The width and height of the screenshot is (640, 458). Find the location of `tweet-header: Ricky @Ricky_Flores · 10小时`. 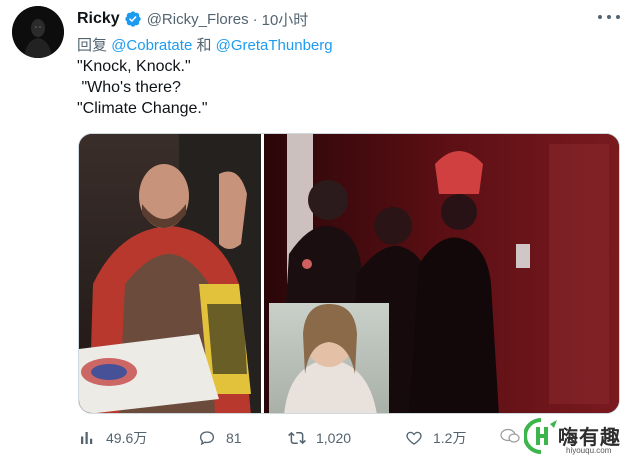

tweet-header: Ricky @Ricky_Flores · 10小时 is located at coordinates (192, 19).